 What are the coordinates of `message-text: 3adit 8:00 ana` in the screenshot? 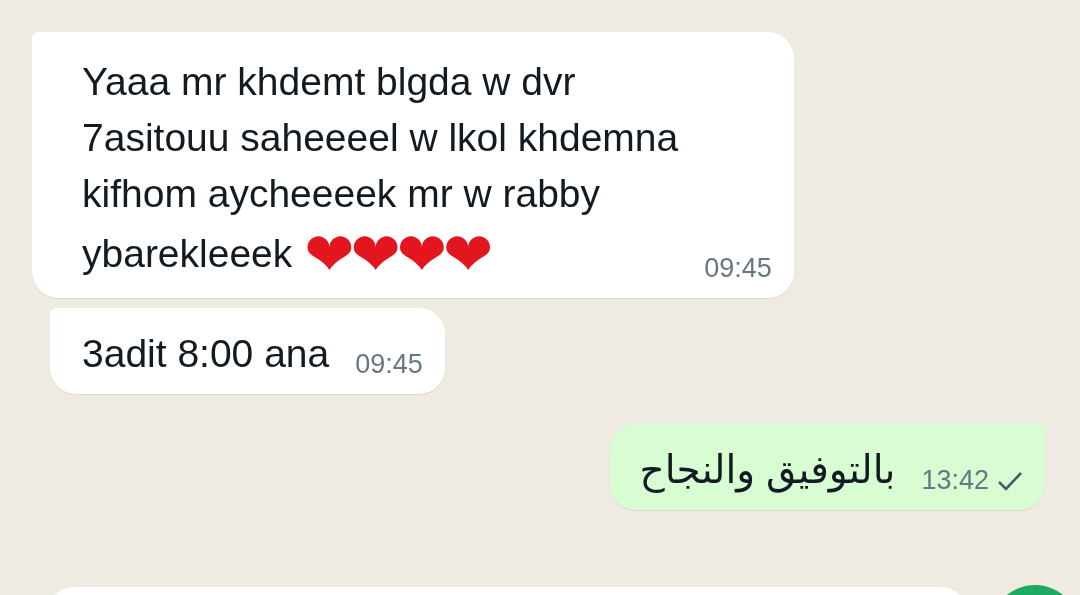 It's located at (206, 354).